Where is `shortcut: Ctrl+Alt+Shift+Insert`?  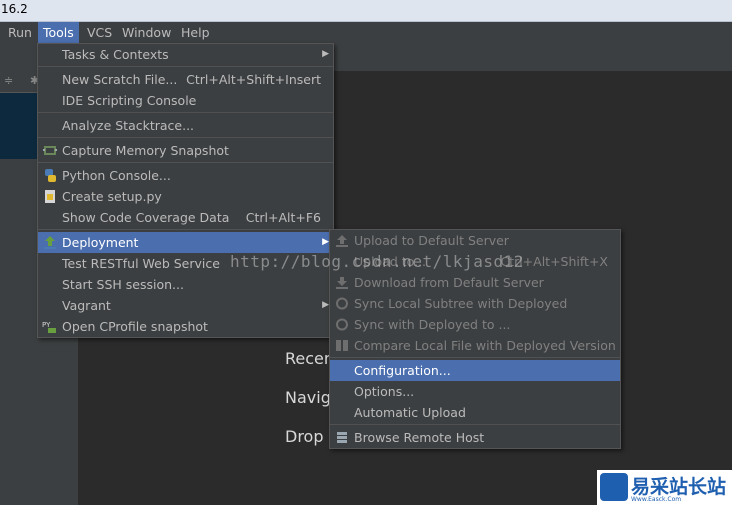 shortcut: Ctrl+Alt+Shift+Insert is located at coordinates (253, 79).